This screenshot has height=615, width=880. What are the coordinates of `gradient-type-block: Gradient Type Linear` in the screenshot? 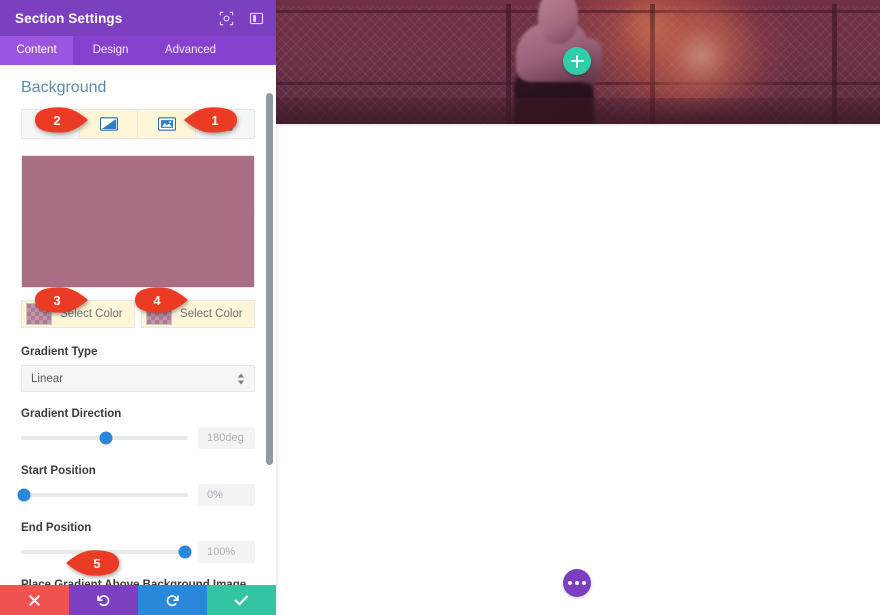 It's located at (138, 369).